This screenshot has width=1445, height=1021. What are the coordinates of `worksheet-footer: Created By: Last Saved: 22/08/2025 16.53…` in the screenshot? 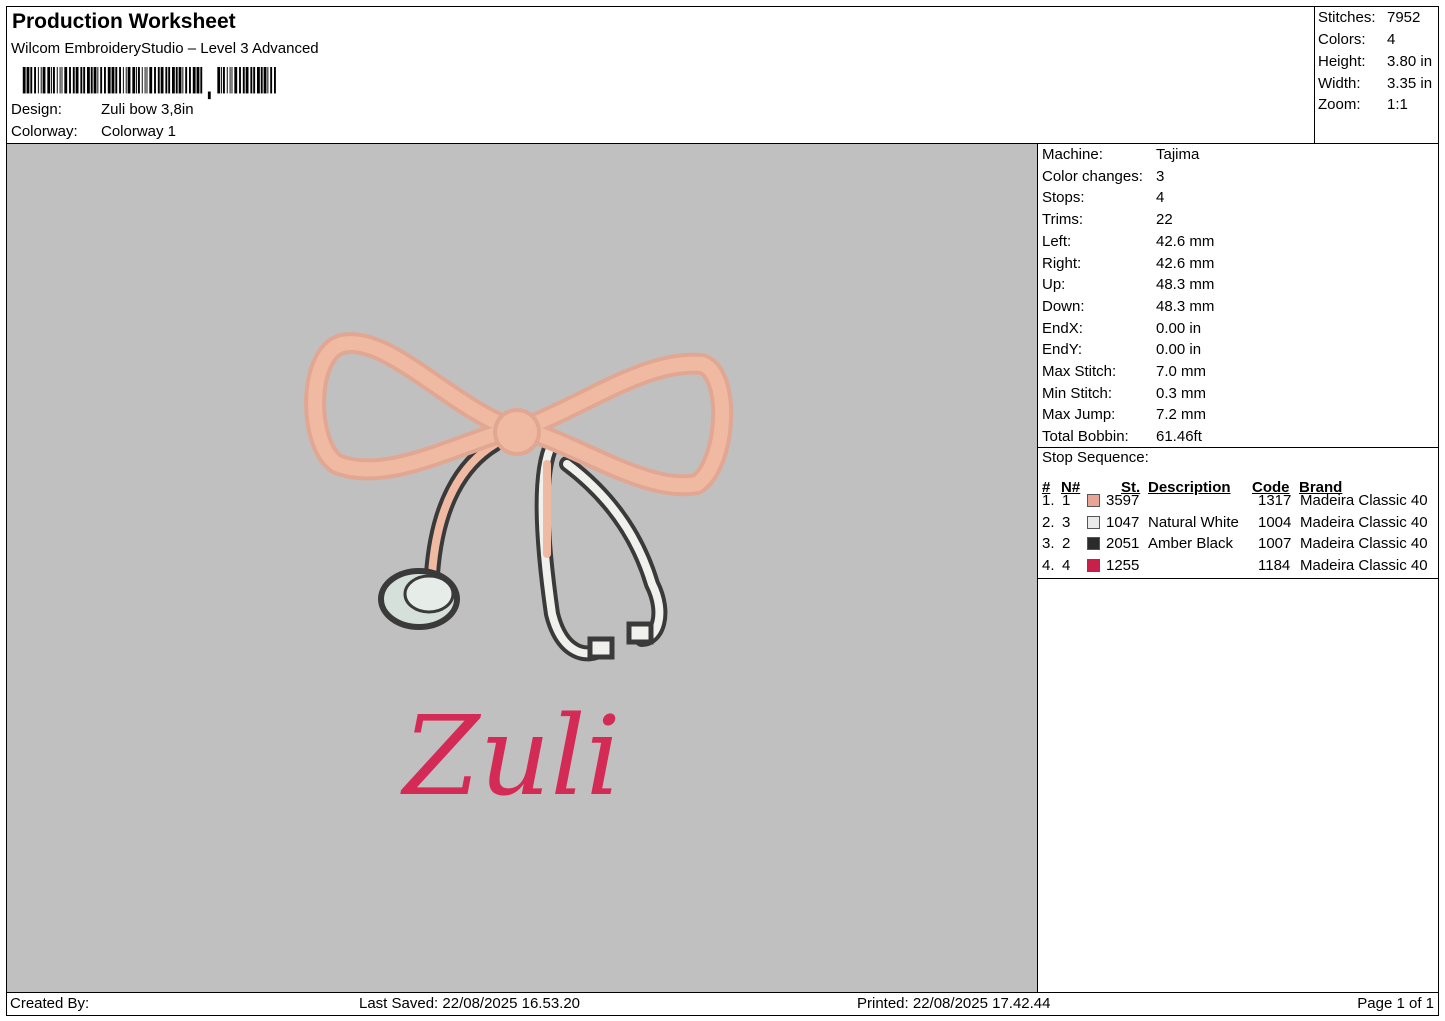 It's located at (722, 1004).